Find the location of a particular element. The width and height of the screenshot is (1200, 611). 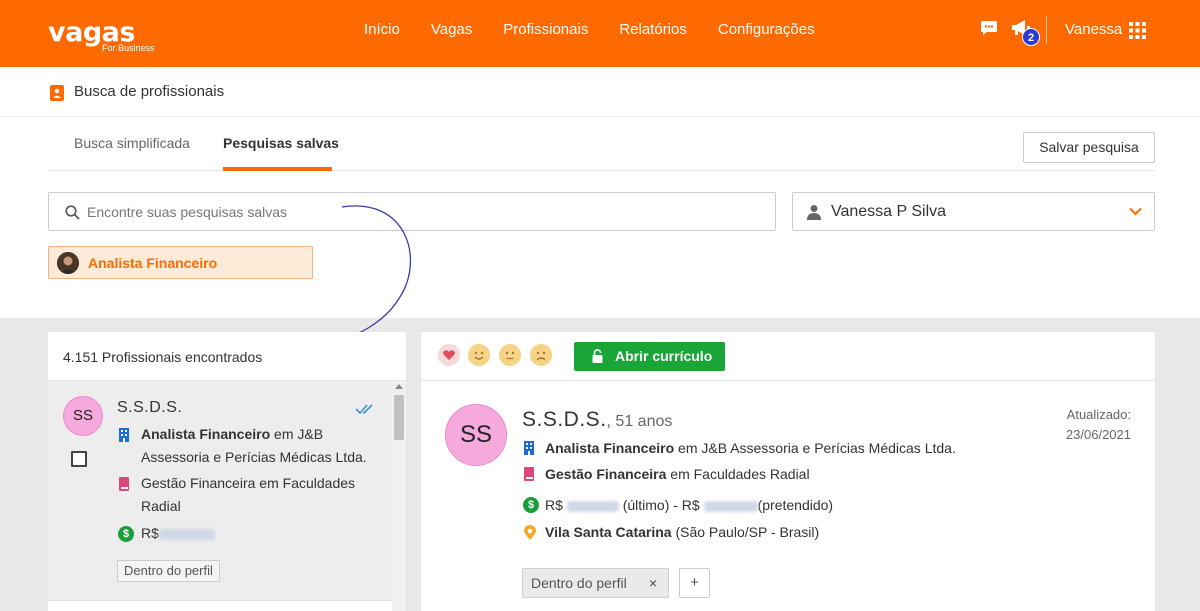

avatar is located at coordinates (68, 263).